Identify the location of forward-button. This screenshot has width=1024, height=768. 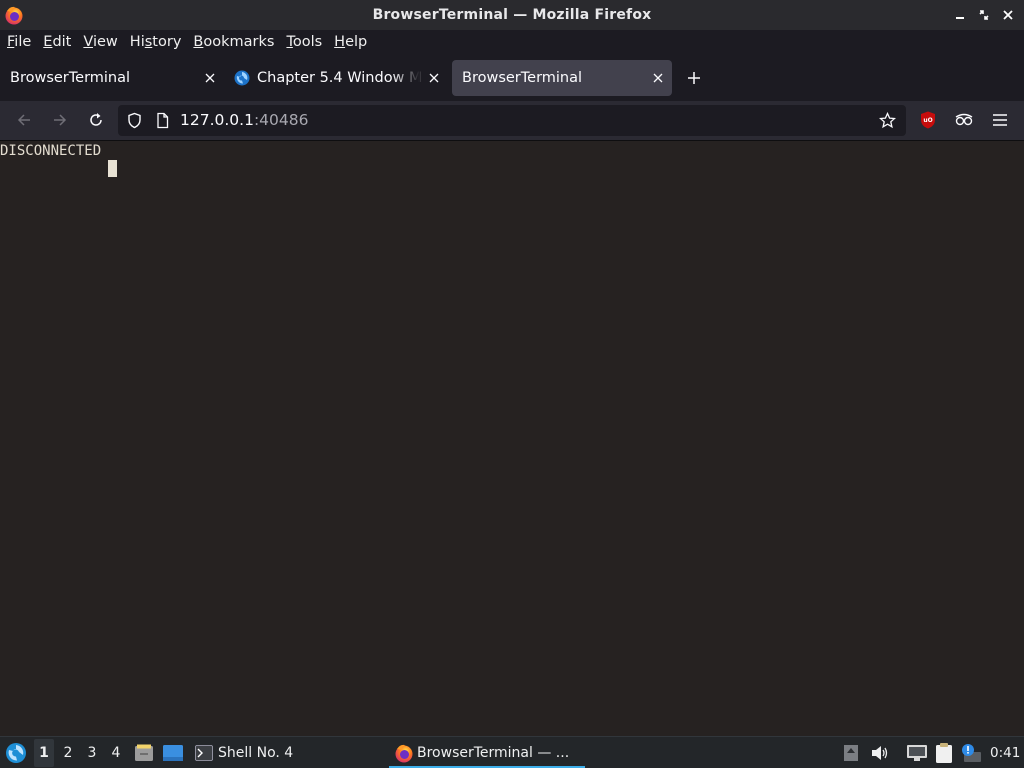
(60, 120).